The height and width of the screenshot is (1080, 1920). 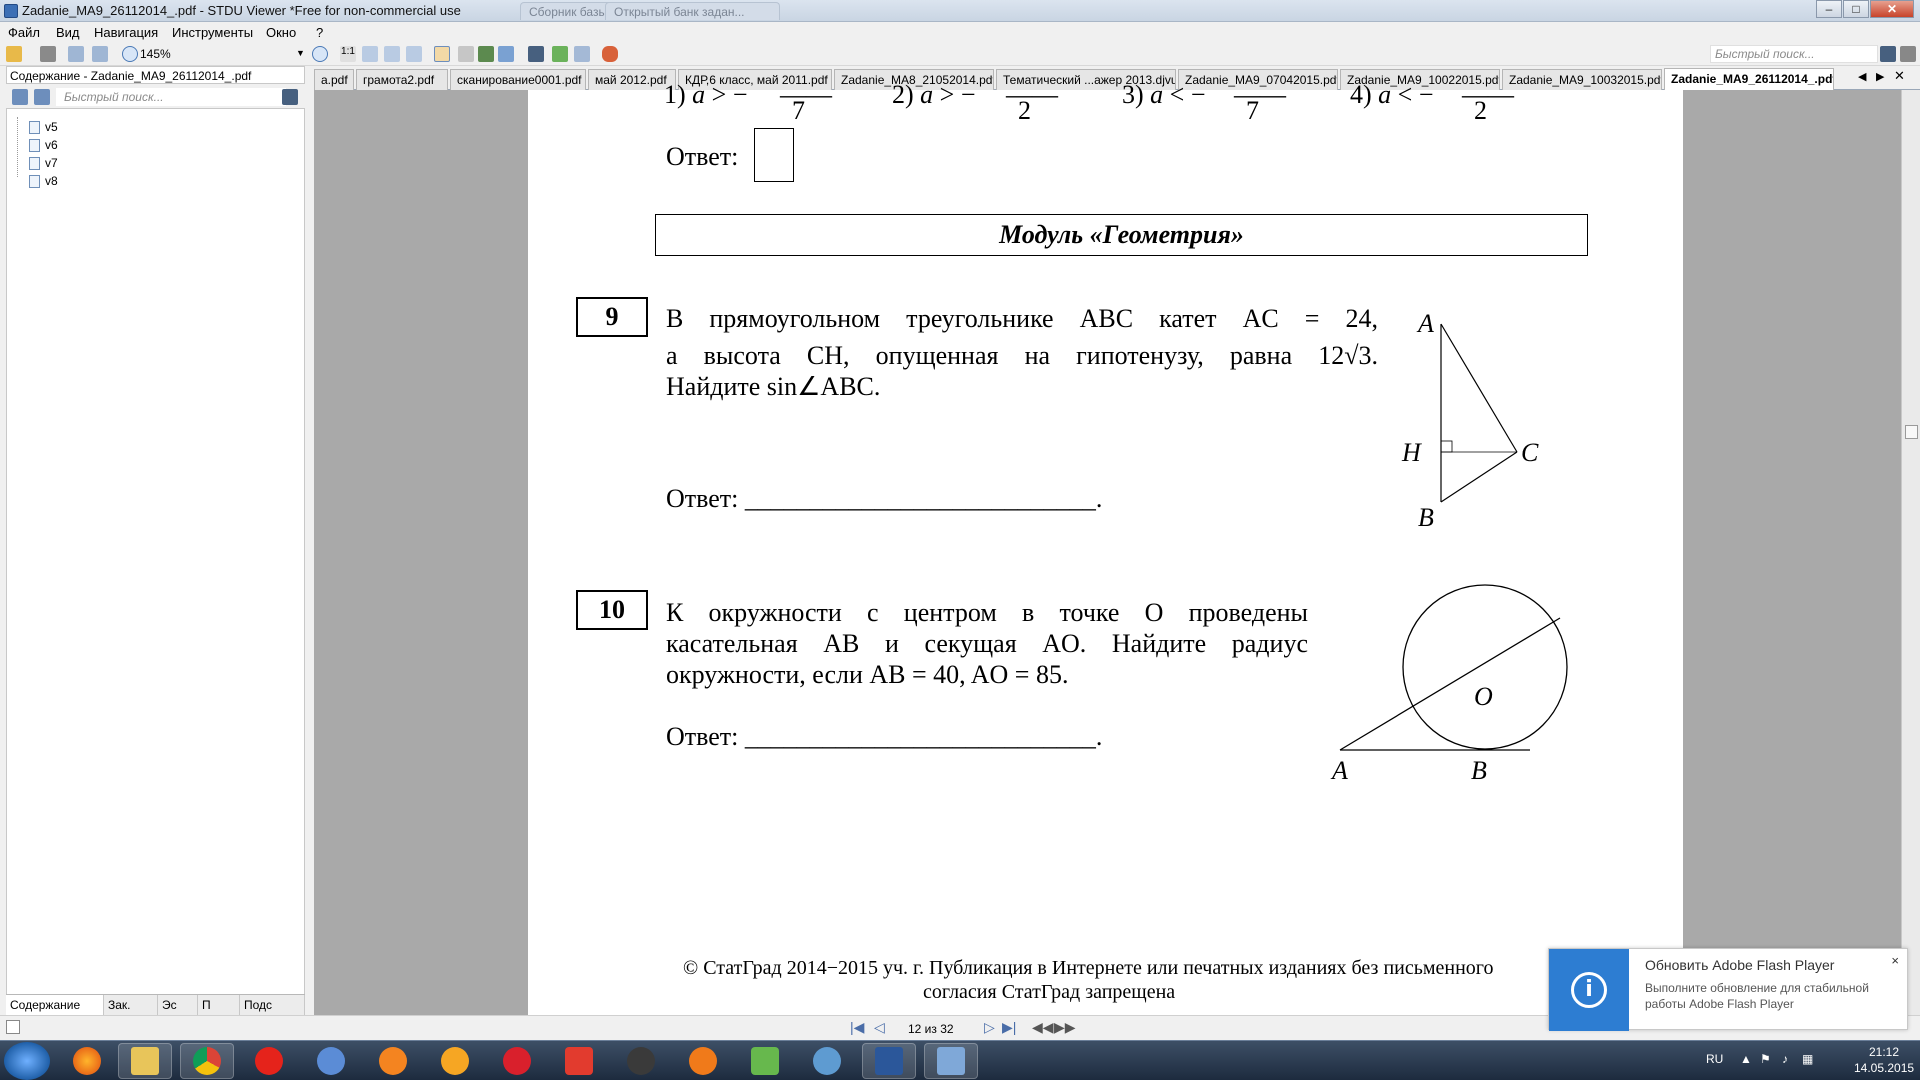 I want to click on option-fraction: ——, so click(x=1032, y=94).